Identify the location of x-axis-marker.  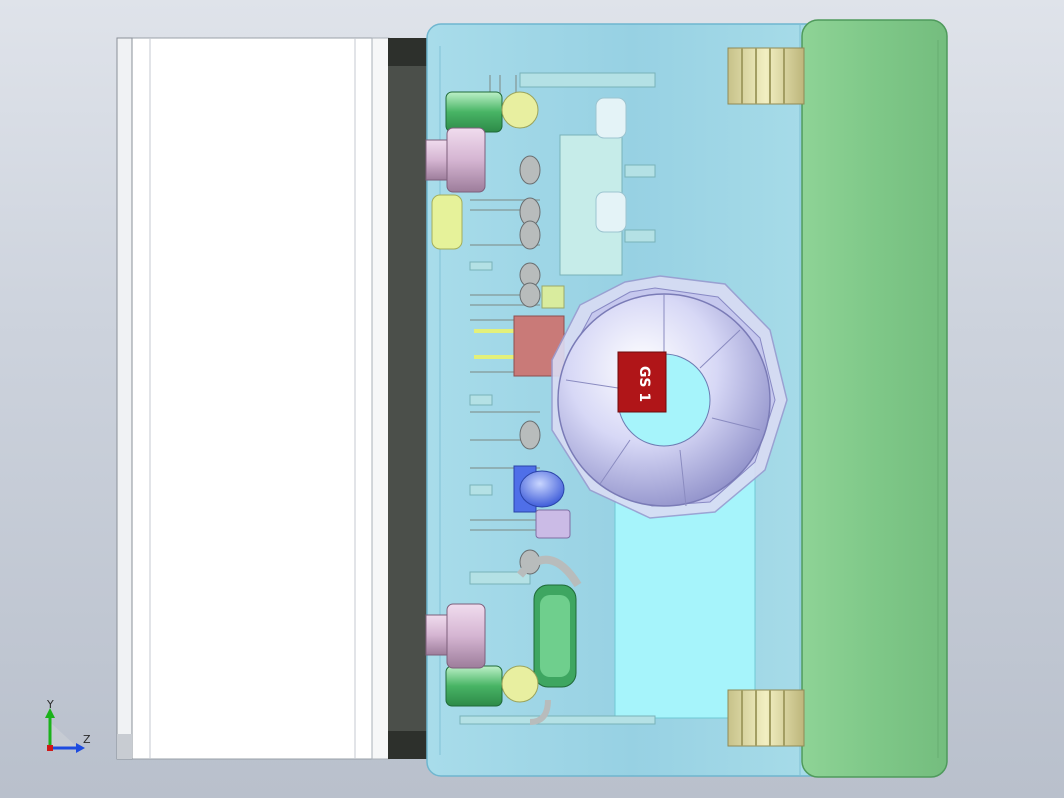
(50, 748).